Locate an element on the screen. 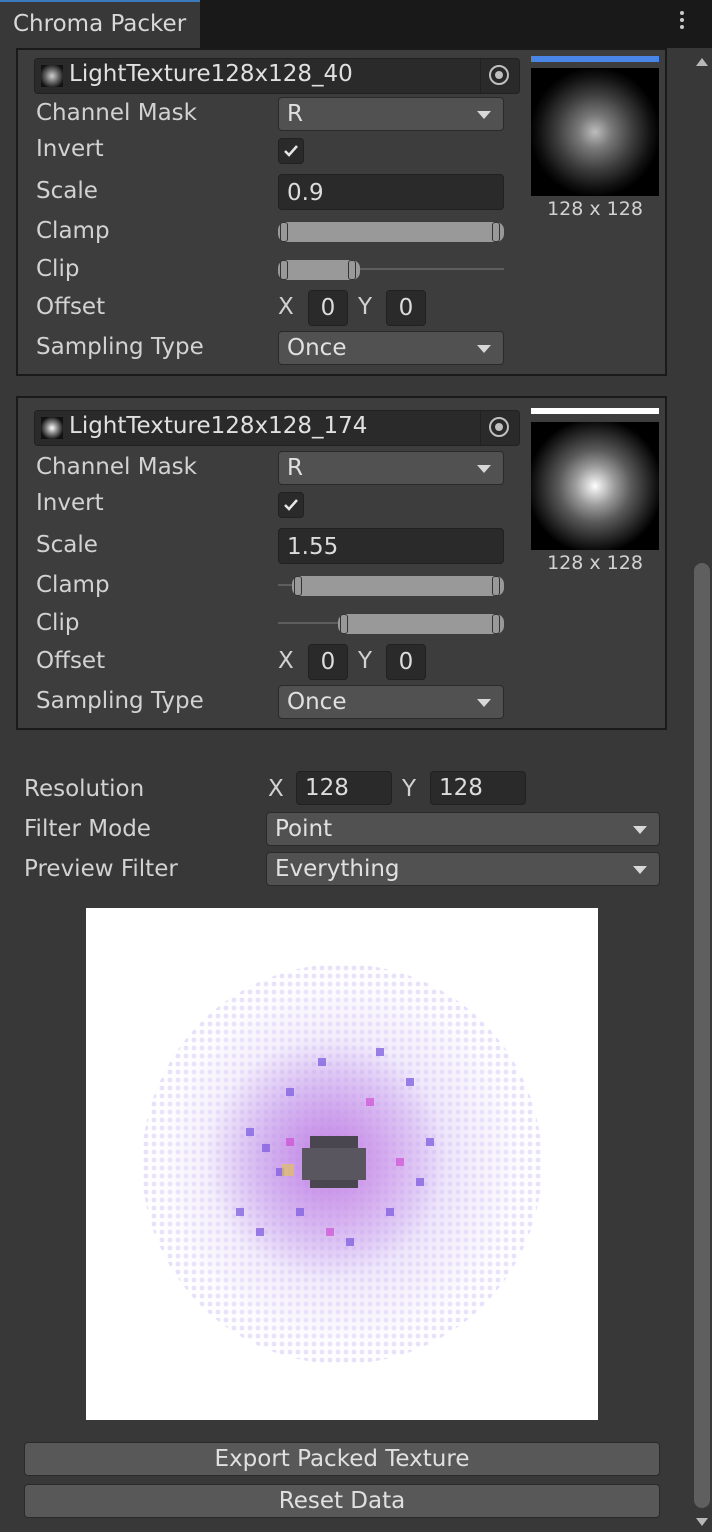  scale-input: 0.9 is located at coordinates (391, 192).